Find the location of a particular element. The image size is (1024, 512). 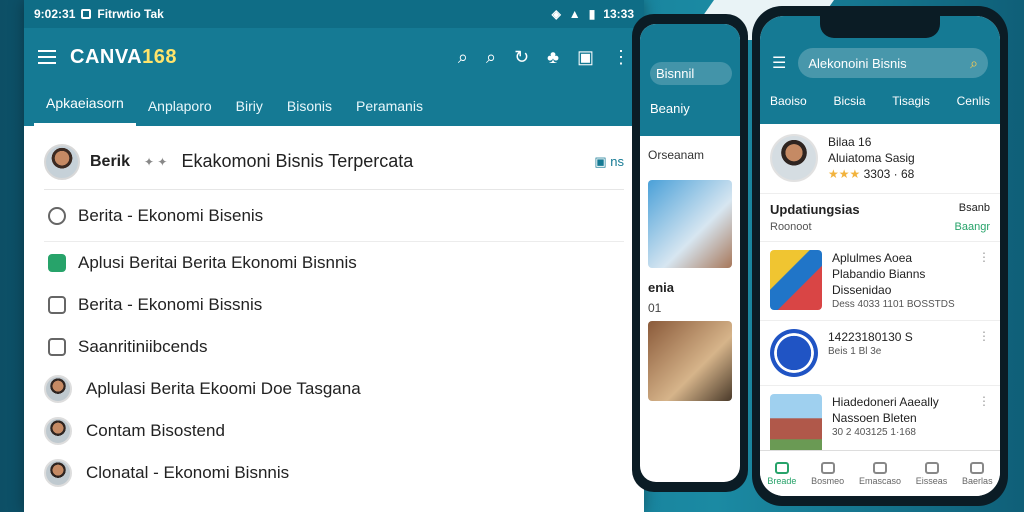

search-icon-2: ⌕ is located at coordinates (491, 57).